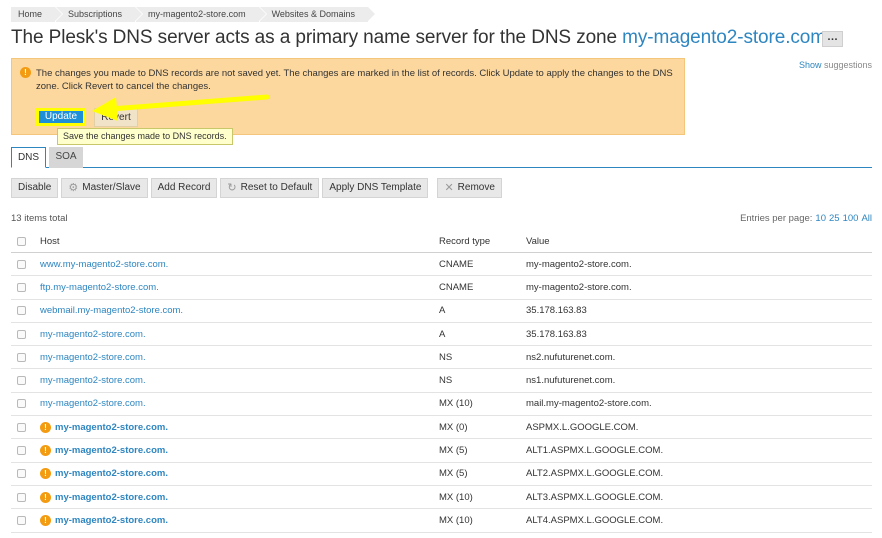 This screenshot has width=882, height=538. Describe the element at coordinates (100, 14) in the screenshot. I see `breadcrumb-subscriptions: Subscriptions` at that location.